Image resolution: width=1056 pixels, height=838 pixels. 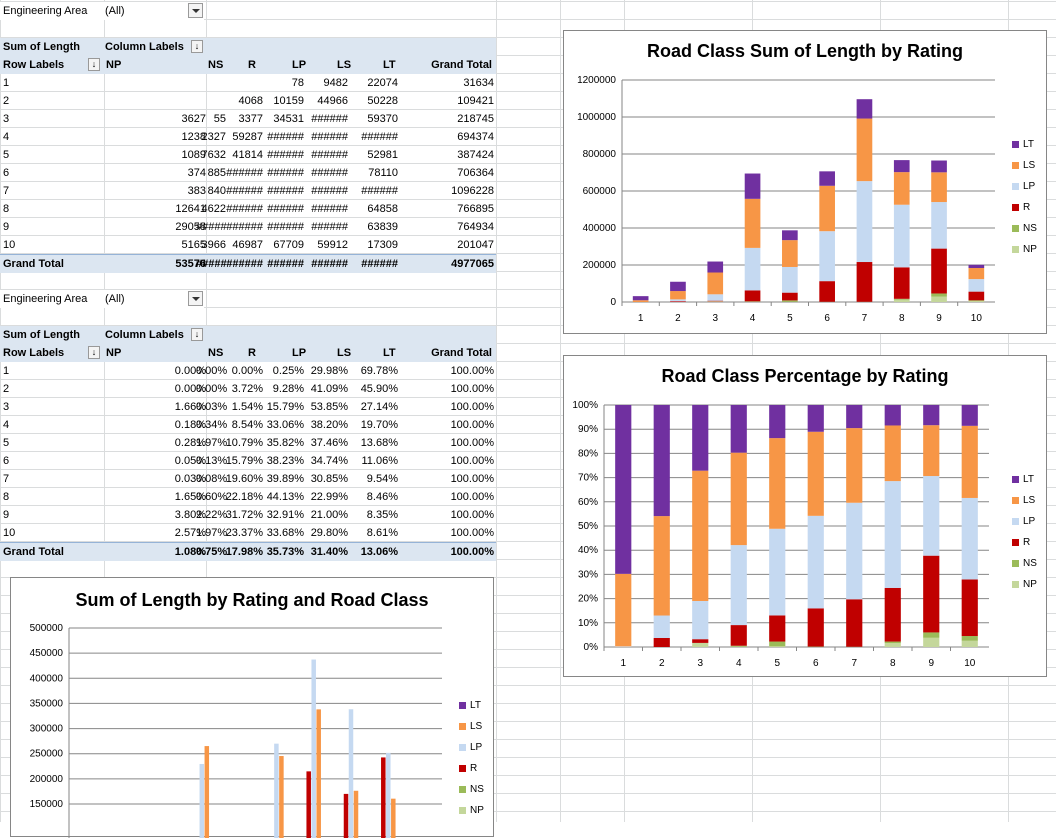 I want to click on pivot-cell: 29.80%, so click(x=326, y=533).